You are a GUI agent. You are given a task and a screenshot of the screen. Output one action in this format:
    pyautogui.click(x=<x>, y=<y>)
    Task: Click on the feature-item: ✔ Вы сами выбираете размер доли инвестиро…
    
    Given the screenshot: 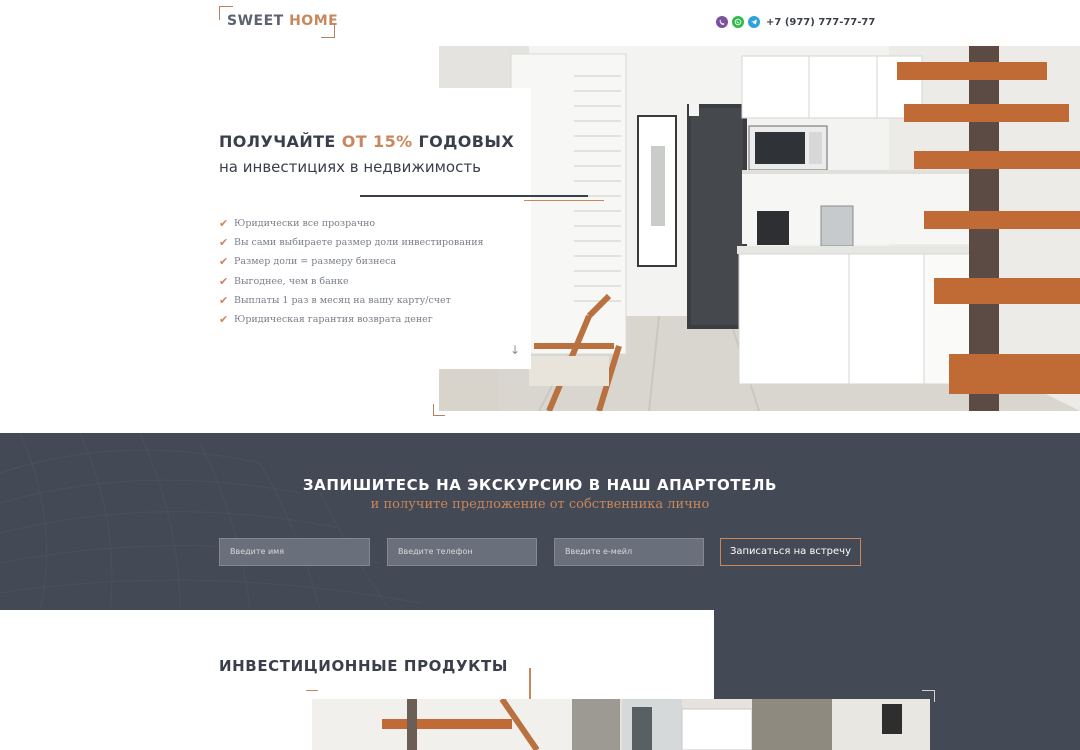 What is the action you would take?
    pyautogui.click(x=351, y=242)
    